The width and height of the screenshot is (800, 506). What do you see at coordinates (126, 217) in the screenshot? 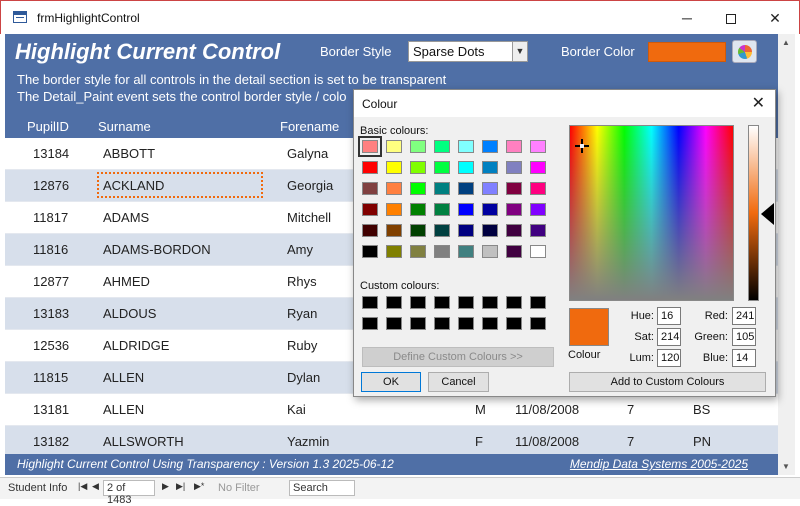
I see `surname-cell: ADAMS` at bounding box center [126, 217].